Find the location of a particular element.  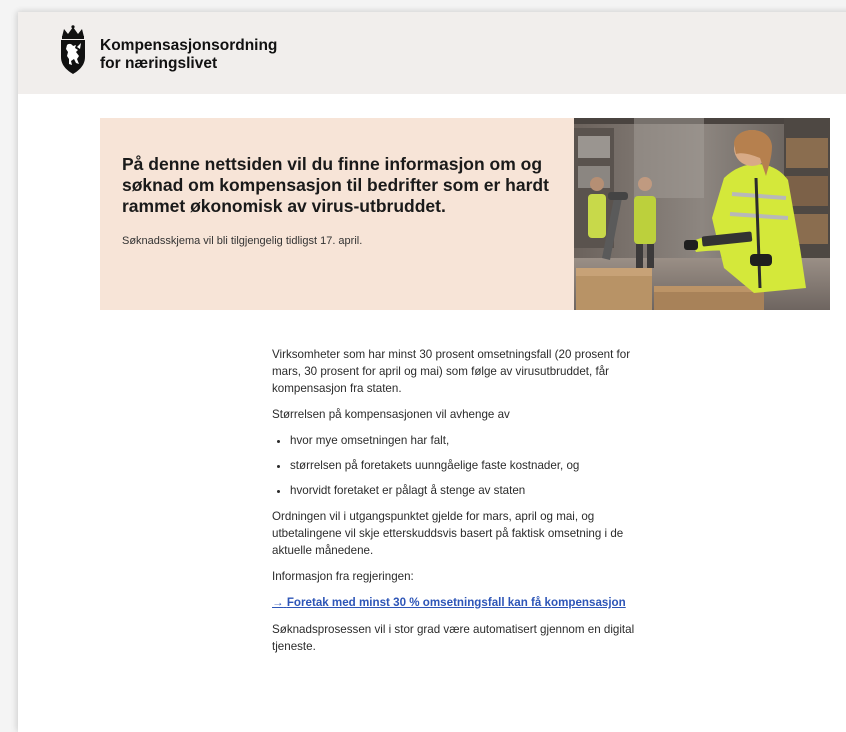

site-title: Kompensasjonsordning for næringslivet is located at coordinates (188, 55).